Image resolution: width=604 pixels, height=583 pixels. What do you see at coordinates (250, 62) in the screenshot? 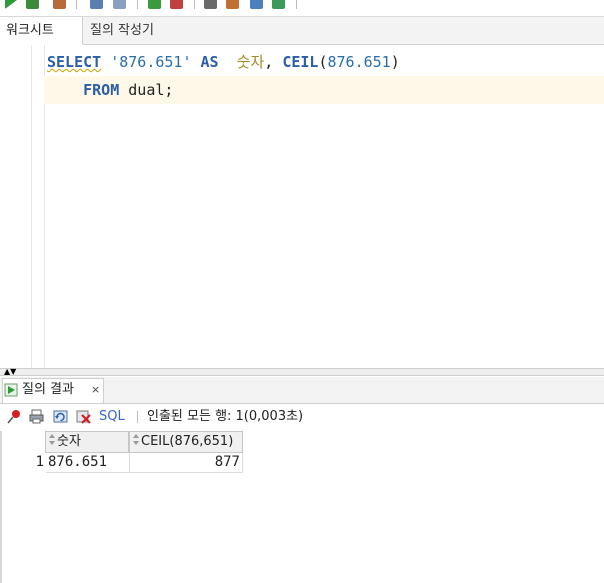
I see `column-alias: 숫자` at bounding box center [250, 62].